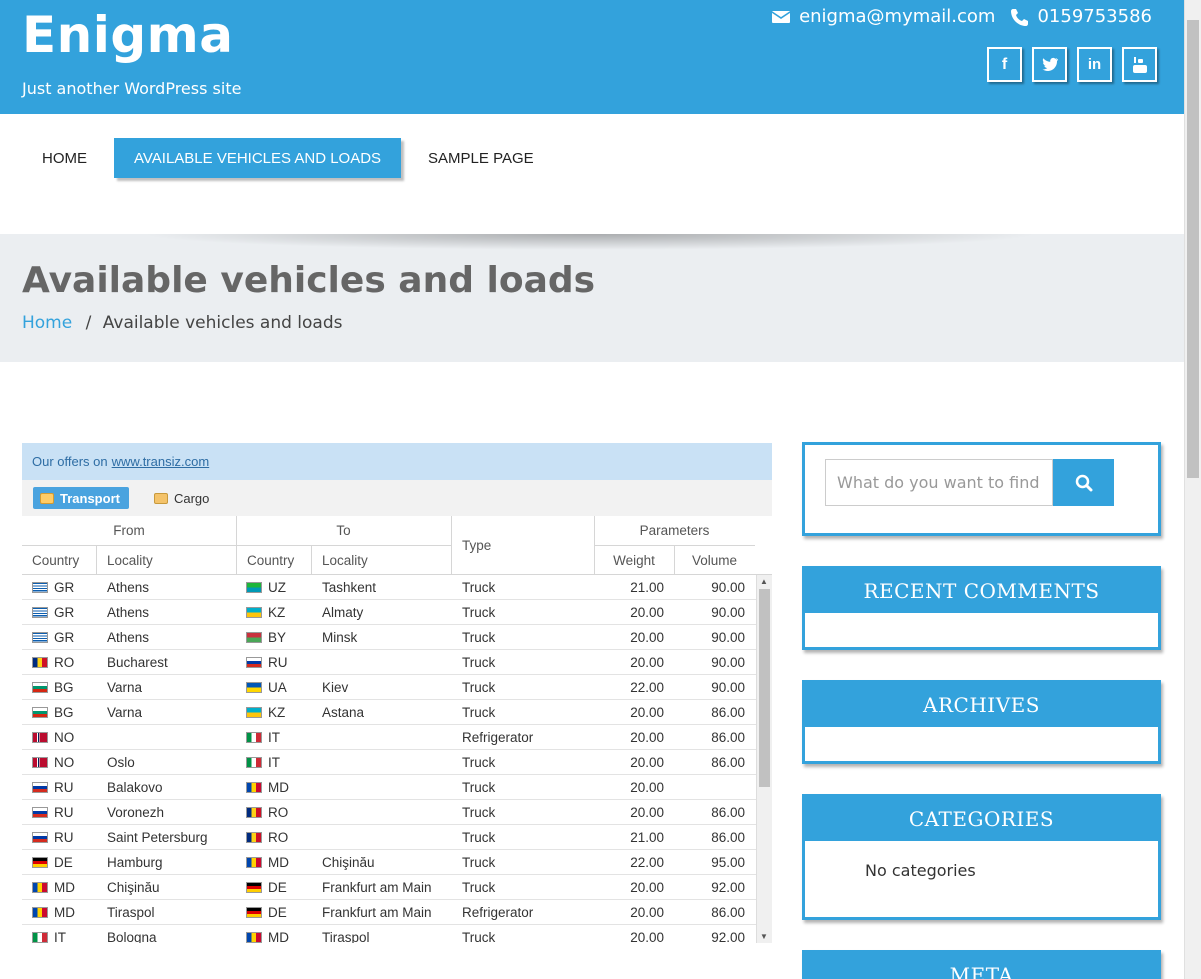 The height and width of the screenshot is (979, 1201). What do you see at coordinates (1192, 489) in the screenshot?
I see `page-scrollbar` at bounding box center [1192, 489].